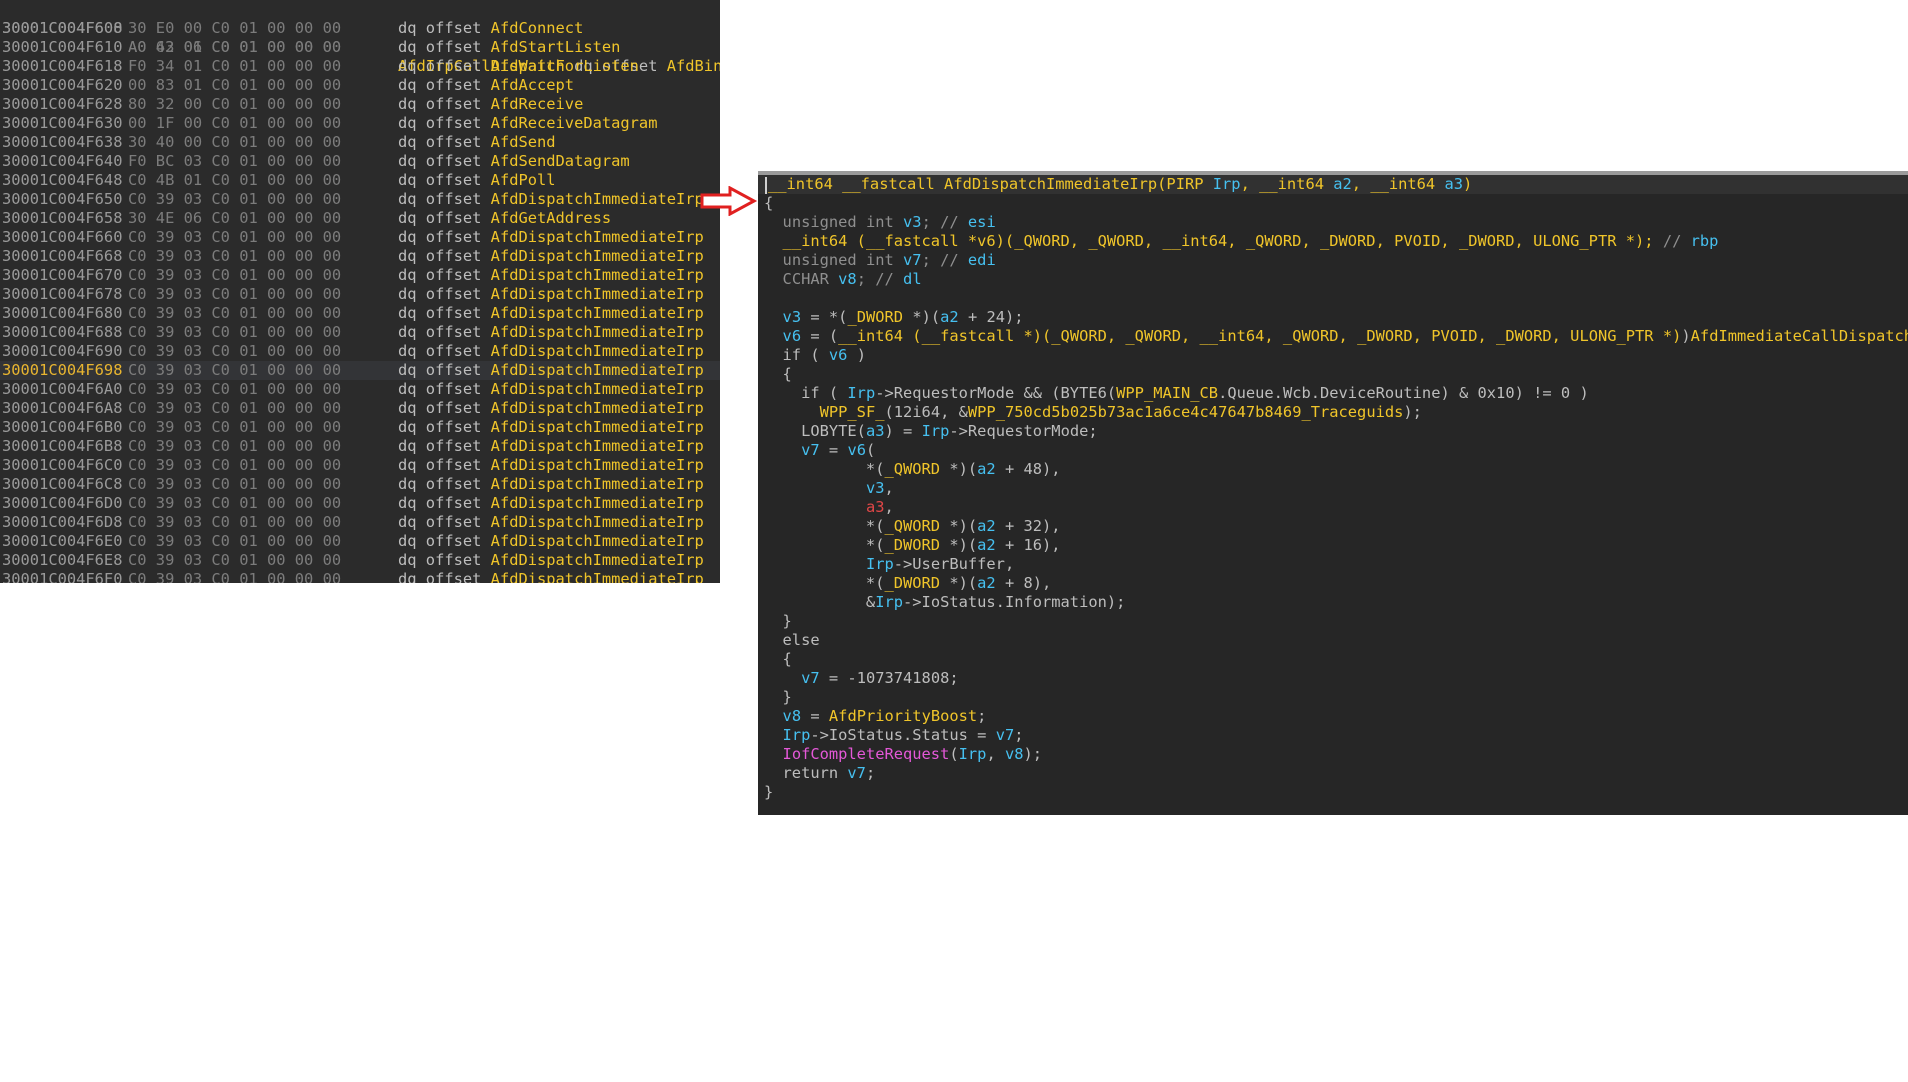  Describe the element at coordinates (811, 279) in the screenshot. I see `code-token: CCHAR` at that location.